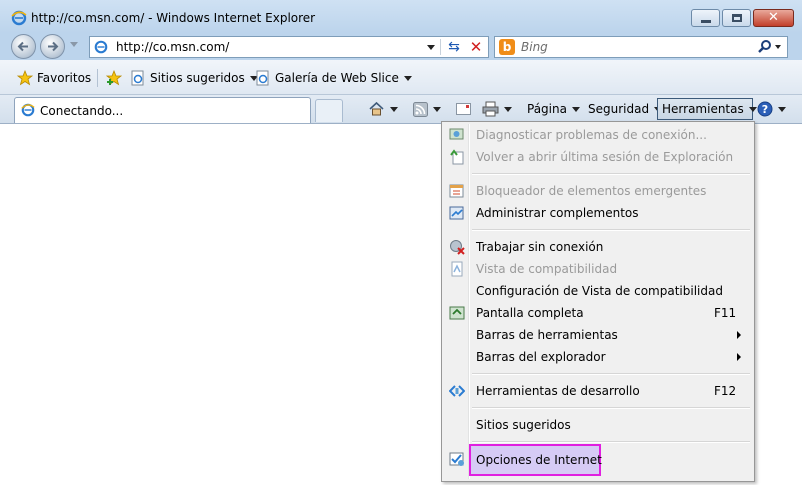 Image resolution: width=802 pixels, height=485 pixels. I want to click on close-icon: ✕, so click(773, 17).